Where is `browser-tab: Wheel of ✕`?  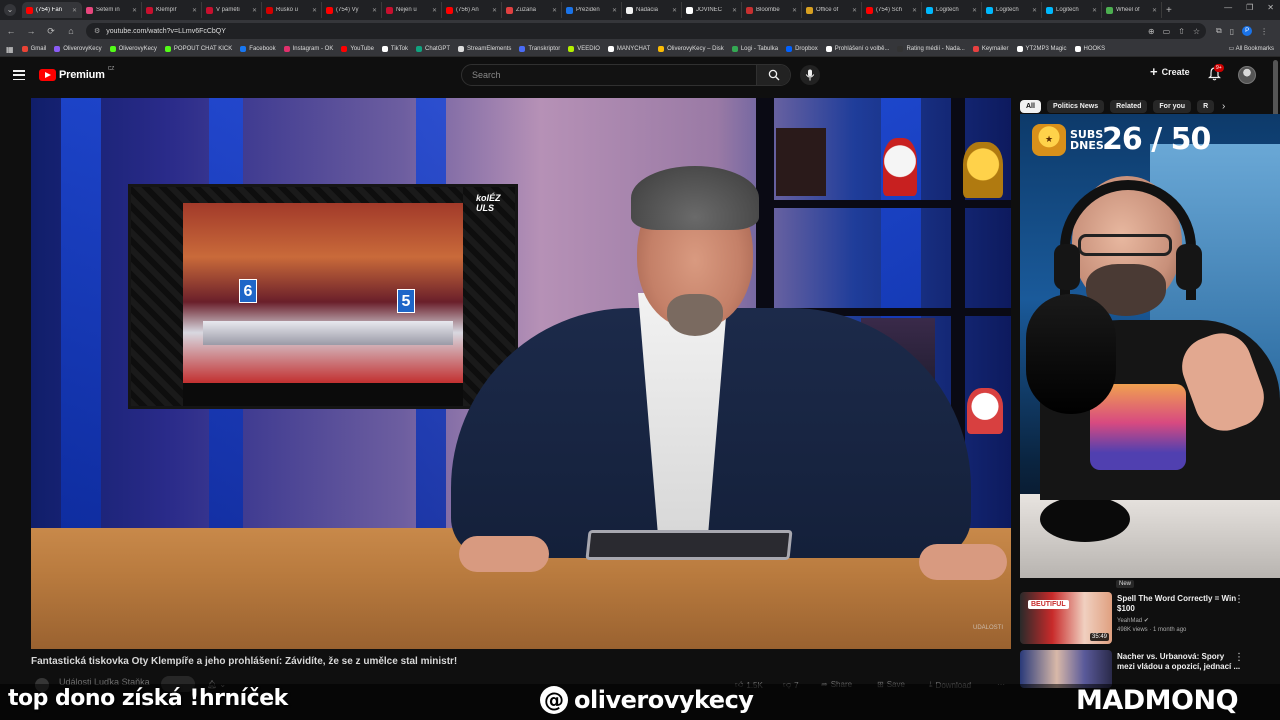 browser-tab: Wheel of ✕ is located at coordinates (1132, 10).